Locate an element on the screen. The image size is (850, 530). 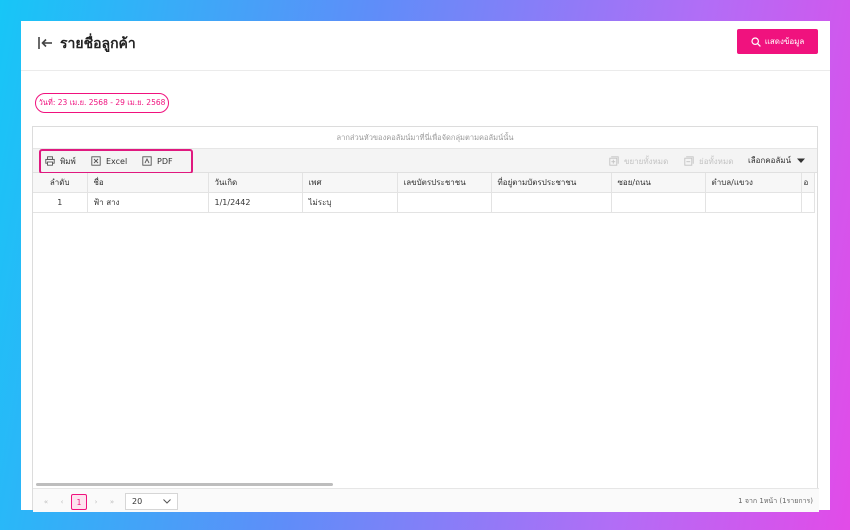
show-data-button: แสดงข้อมูล is located at coordinates (777, 41).